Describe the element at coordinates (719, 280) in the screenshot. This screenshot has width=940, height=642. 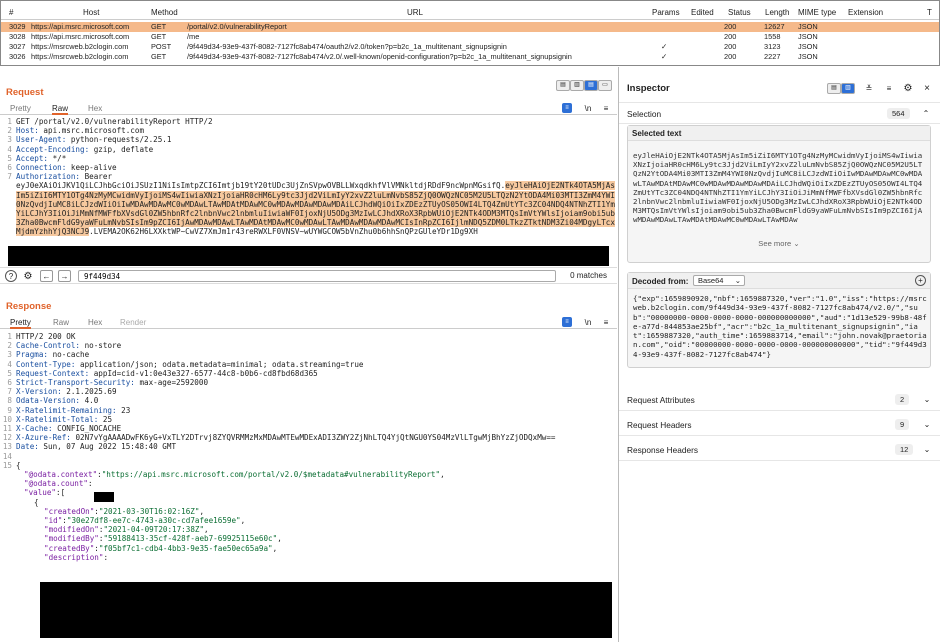
I see `decoding-select: Base64 ⌄` at that location.